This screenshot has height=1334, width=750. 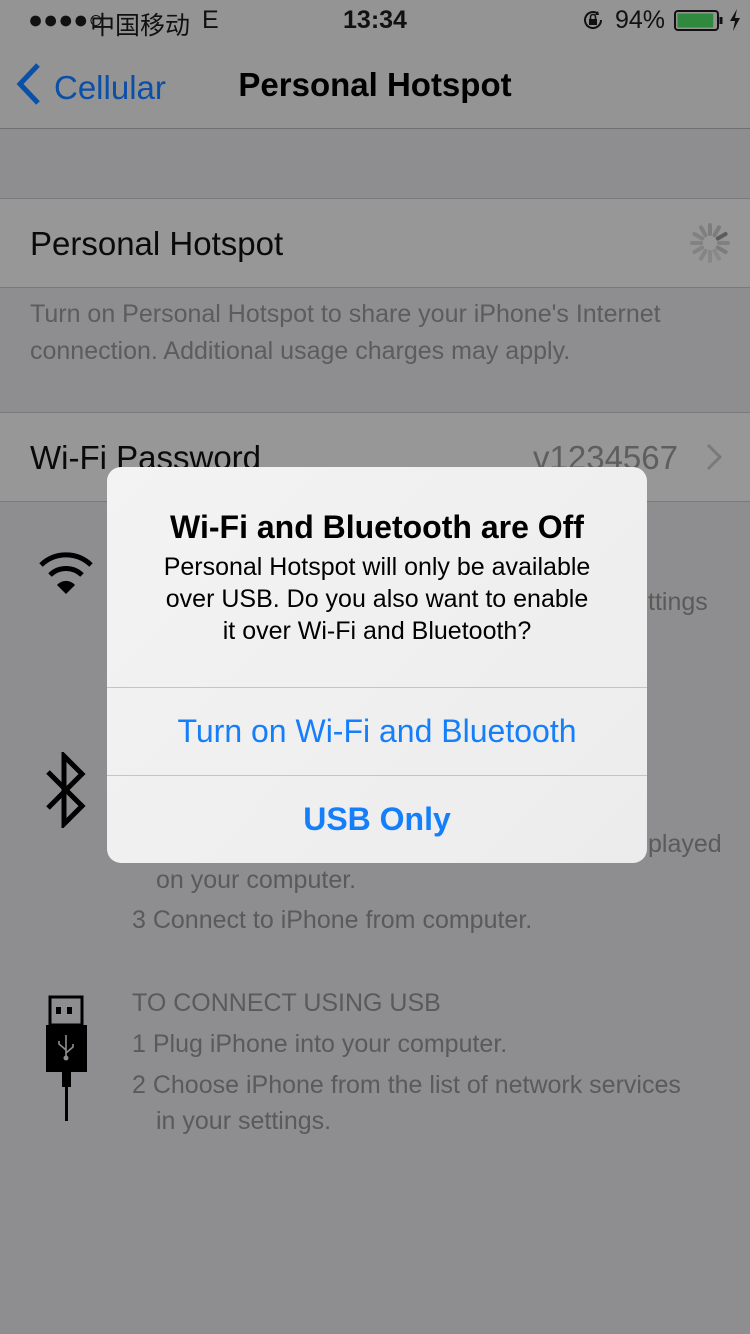 What do you see at coordinates (244, 1121) in the screenshot?
I see `usb-step-2-continued: in your settings.` at bounding box center [244, 1121].